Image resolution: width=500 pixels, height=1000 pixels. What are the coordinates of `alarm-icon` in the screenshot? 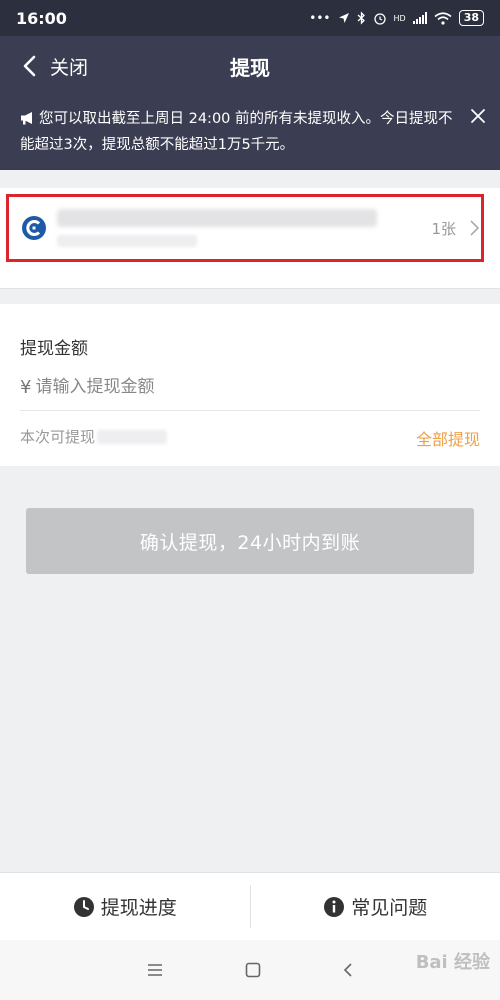 It's located at (379, 19).